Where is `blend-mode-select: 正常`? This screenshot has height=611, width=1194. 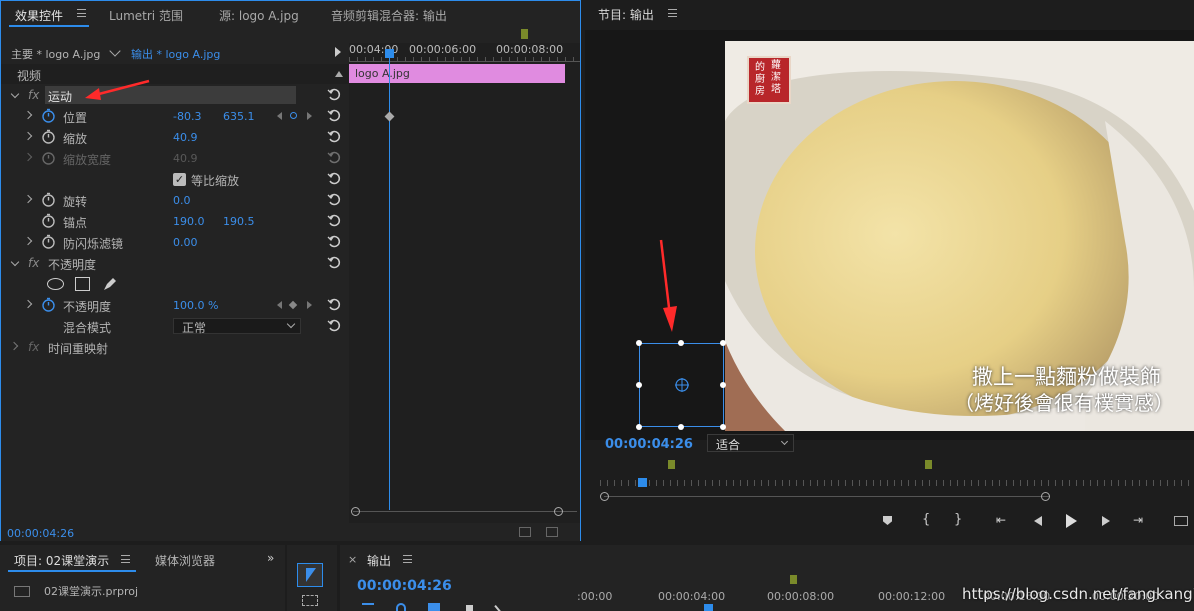 blend-mode-select: 正常 is located at coordinates (237, 326).